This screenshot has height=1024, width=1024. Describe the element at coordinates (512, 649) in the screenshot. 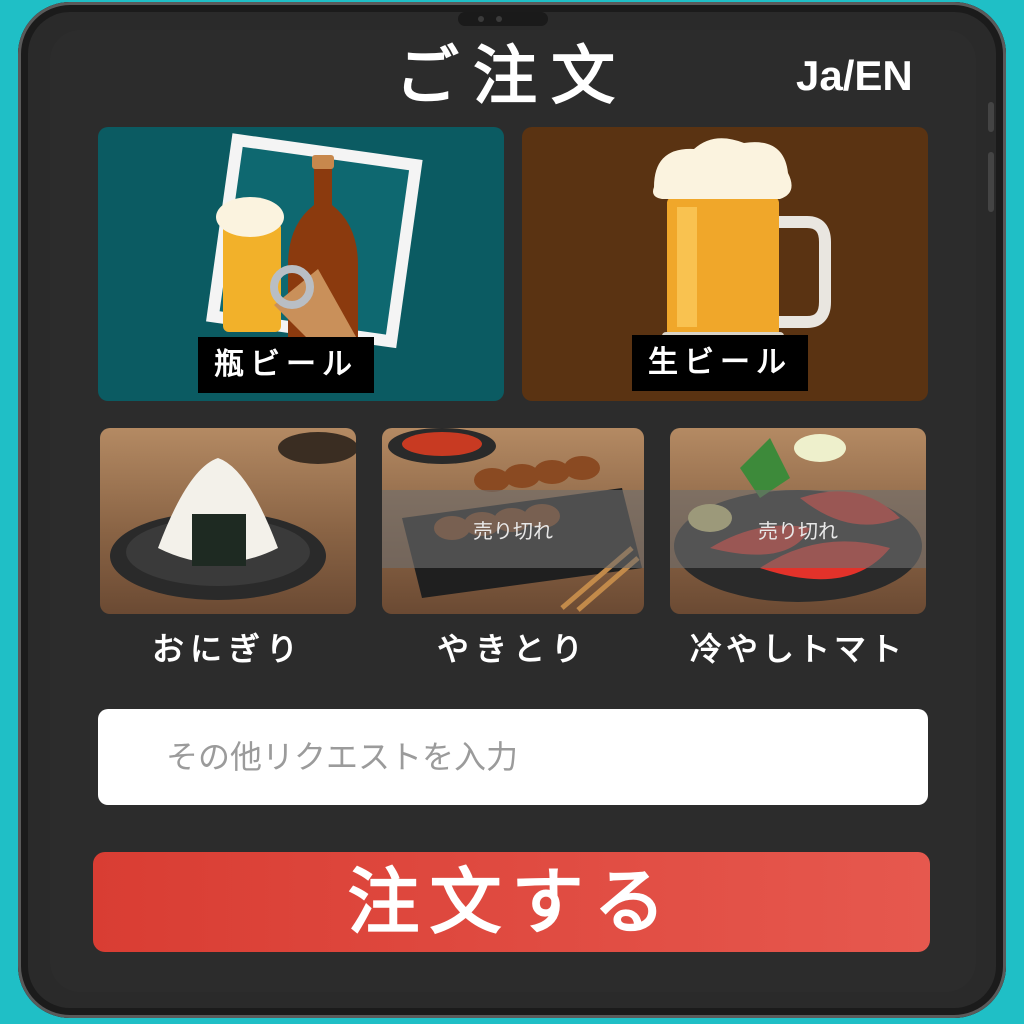

I see `menu-item-label: やきとり` at that location.